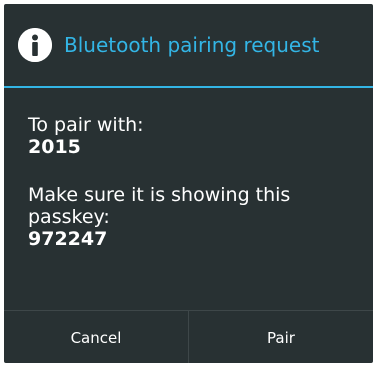 Image resolution: width=377 pixels, height=367 pixels. Describe the element at coordinates (188, 87) in the screenshot. I see `title-divider` at that location.